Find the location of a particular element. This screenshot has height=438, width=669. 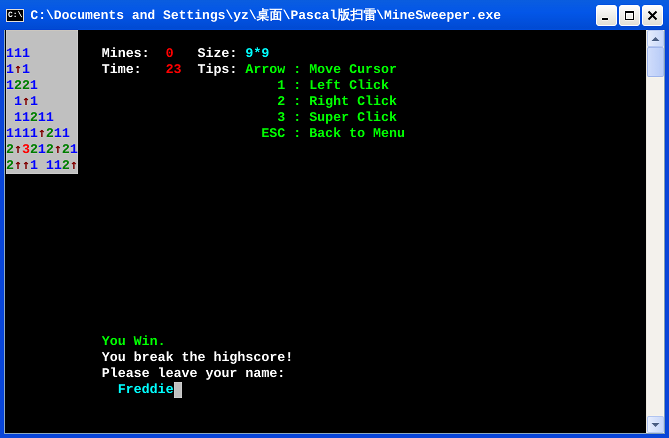

name-prompt: Please leave your name: is located at coordinates (194, 374).